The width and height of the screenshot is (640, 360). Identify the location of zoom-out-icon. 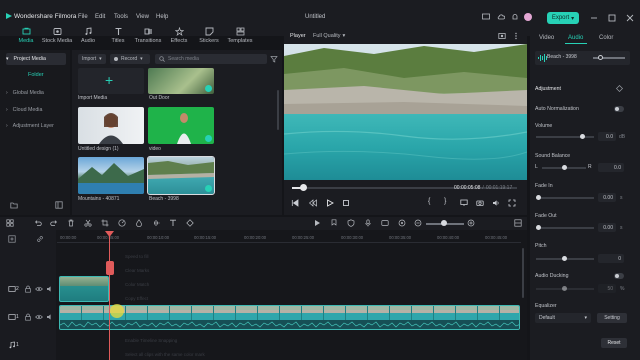
(418, 223).